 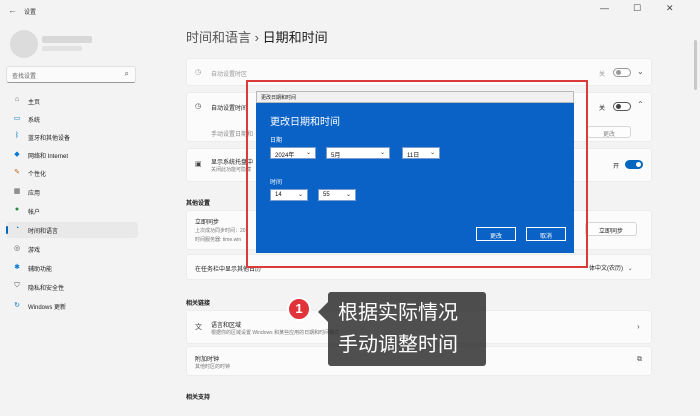 What do you see at coordinates (637, 8) in the screenshot?
I see `maximize-button: ☐` at bounding box center [637, 8].